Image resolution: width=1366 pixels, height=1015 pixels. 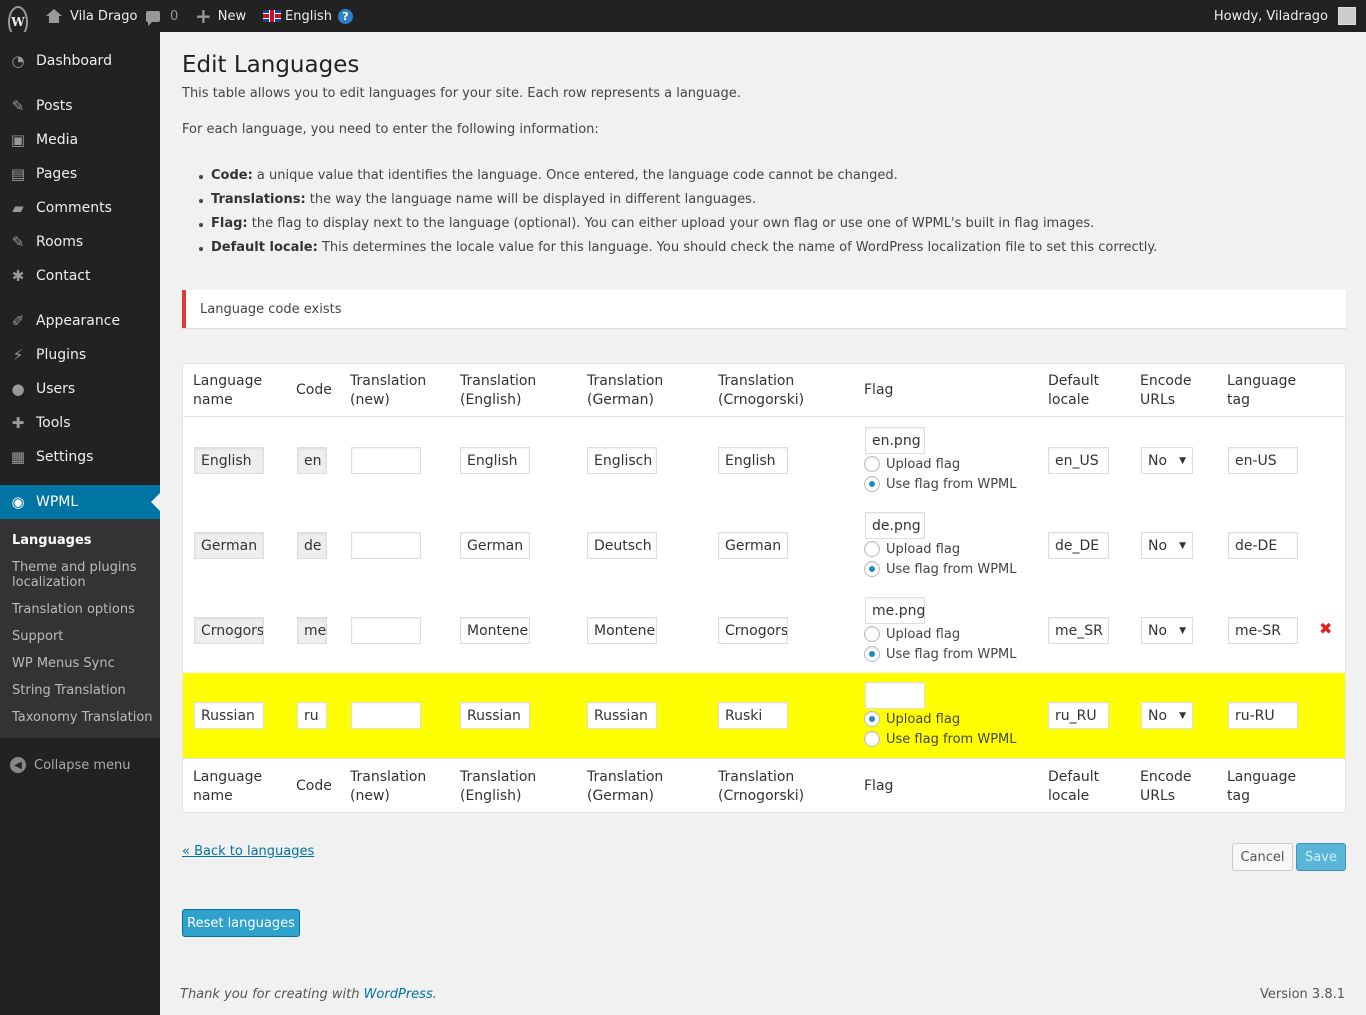 What do you see at coordinates (1078, 460) in the screenshot?
I see `default-locale-input: en_US` at bounding box center [1078, 460].